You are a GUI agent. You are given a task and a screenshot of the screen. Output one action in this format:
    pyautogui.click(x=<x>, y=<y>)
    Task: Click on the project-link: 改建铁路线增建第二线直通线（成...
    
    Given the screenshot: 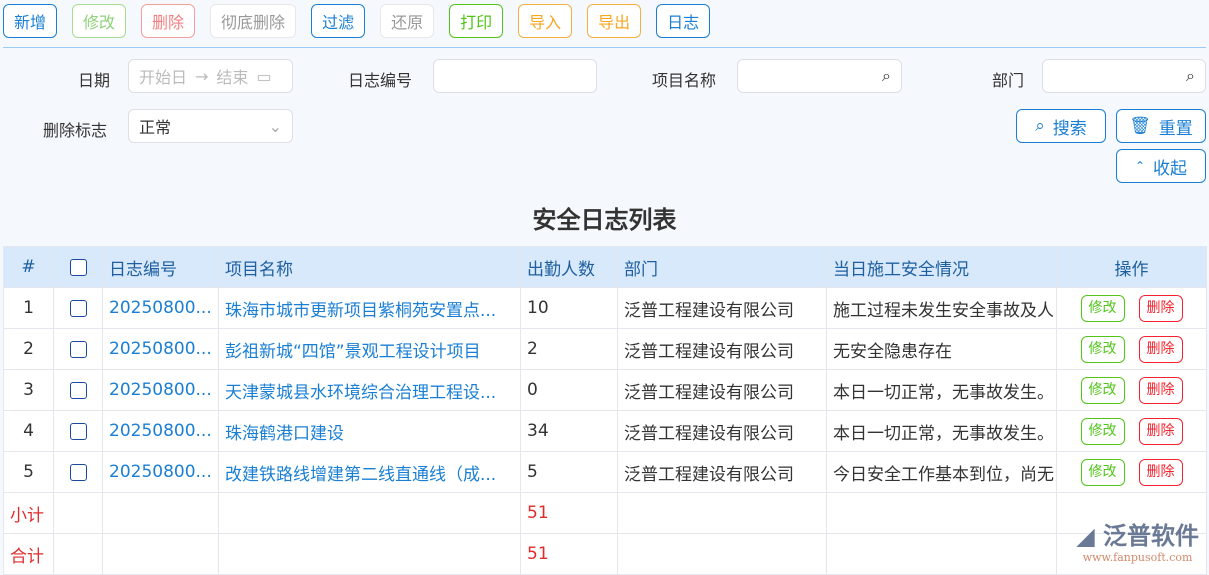 What is the action you would take?
    pyautogui.click(x=369, y=472)
    